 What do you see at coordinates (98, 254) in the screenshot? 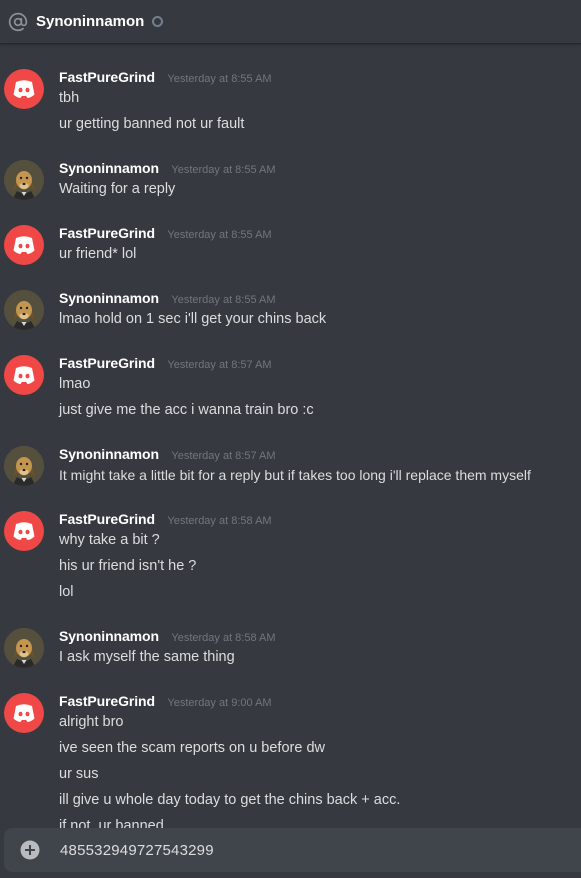
I see `message-text: ur friend* lol` at bounding box center [98, 254].